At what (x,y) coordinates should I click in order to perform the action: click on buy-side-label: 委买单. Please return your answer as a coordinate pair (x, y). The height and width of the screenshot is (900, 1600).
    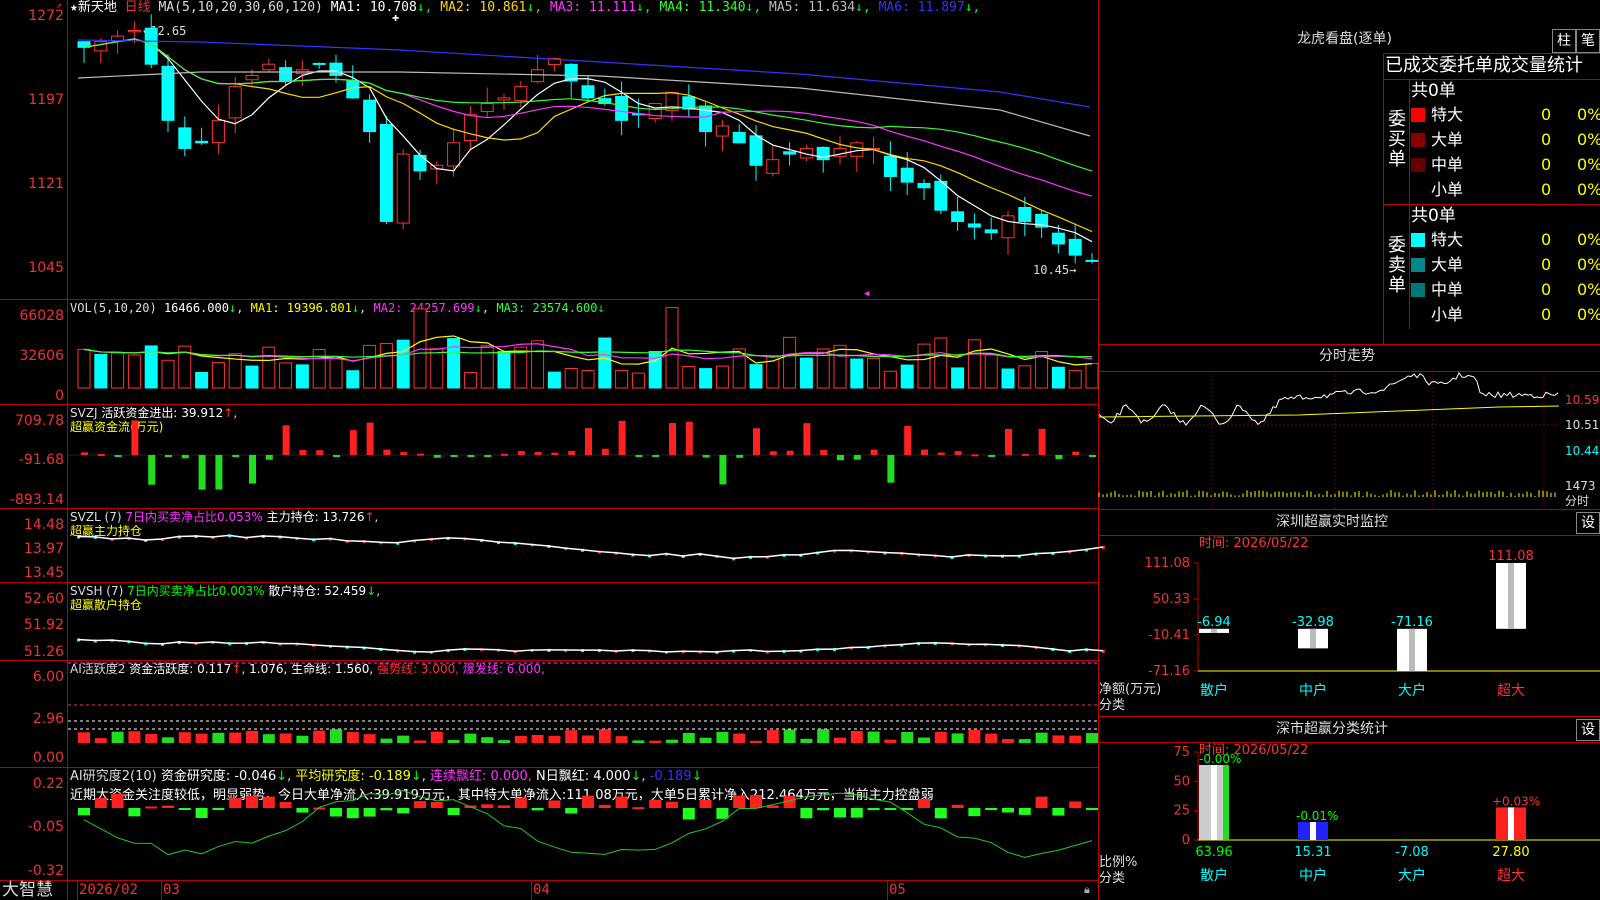
    Looking at the image, I should click on (1397, 139).